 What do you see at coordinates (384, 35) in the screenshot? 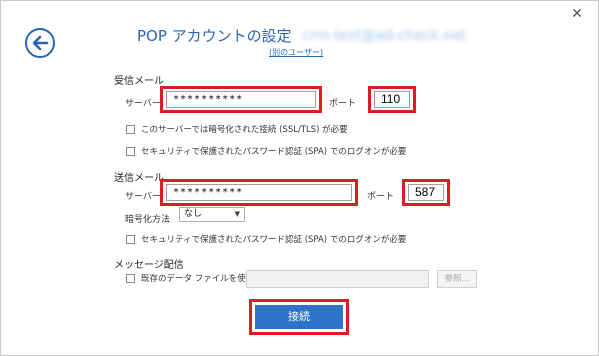
I see `account-email: crm-test@ad-check.net` at bounding box center [384, 35].